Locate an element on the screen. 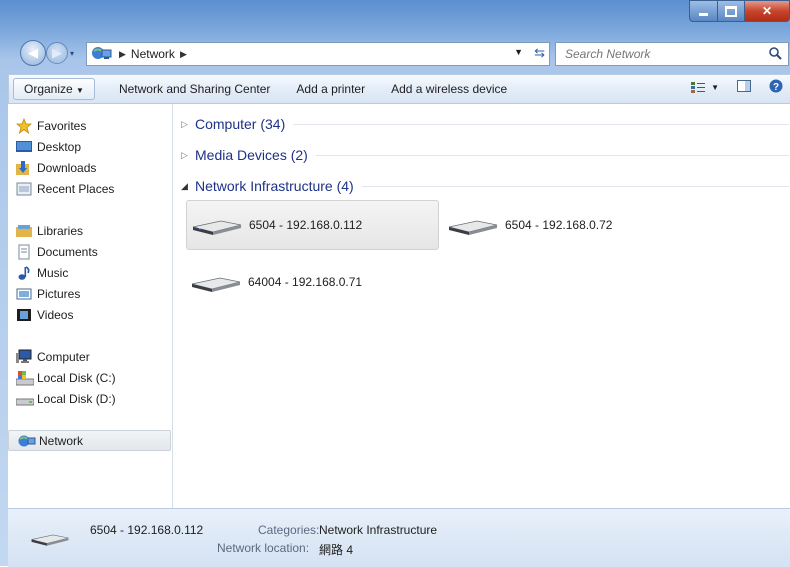 Image resolution: width=790 pixels, height=567 pixels. network-sharing-center-button: Network and Sharing Center is located at coordinates (194, 89).